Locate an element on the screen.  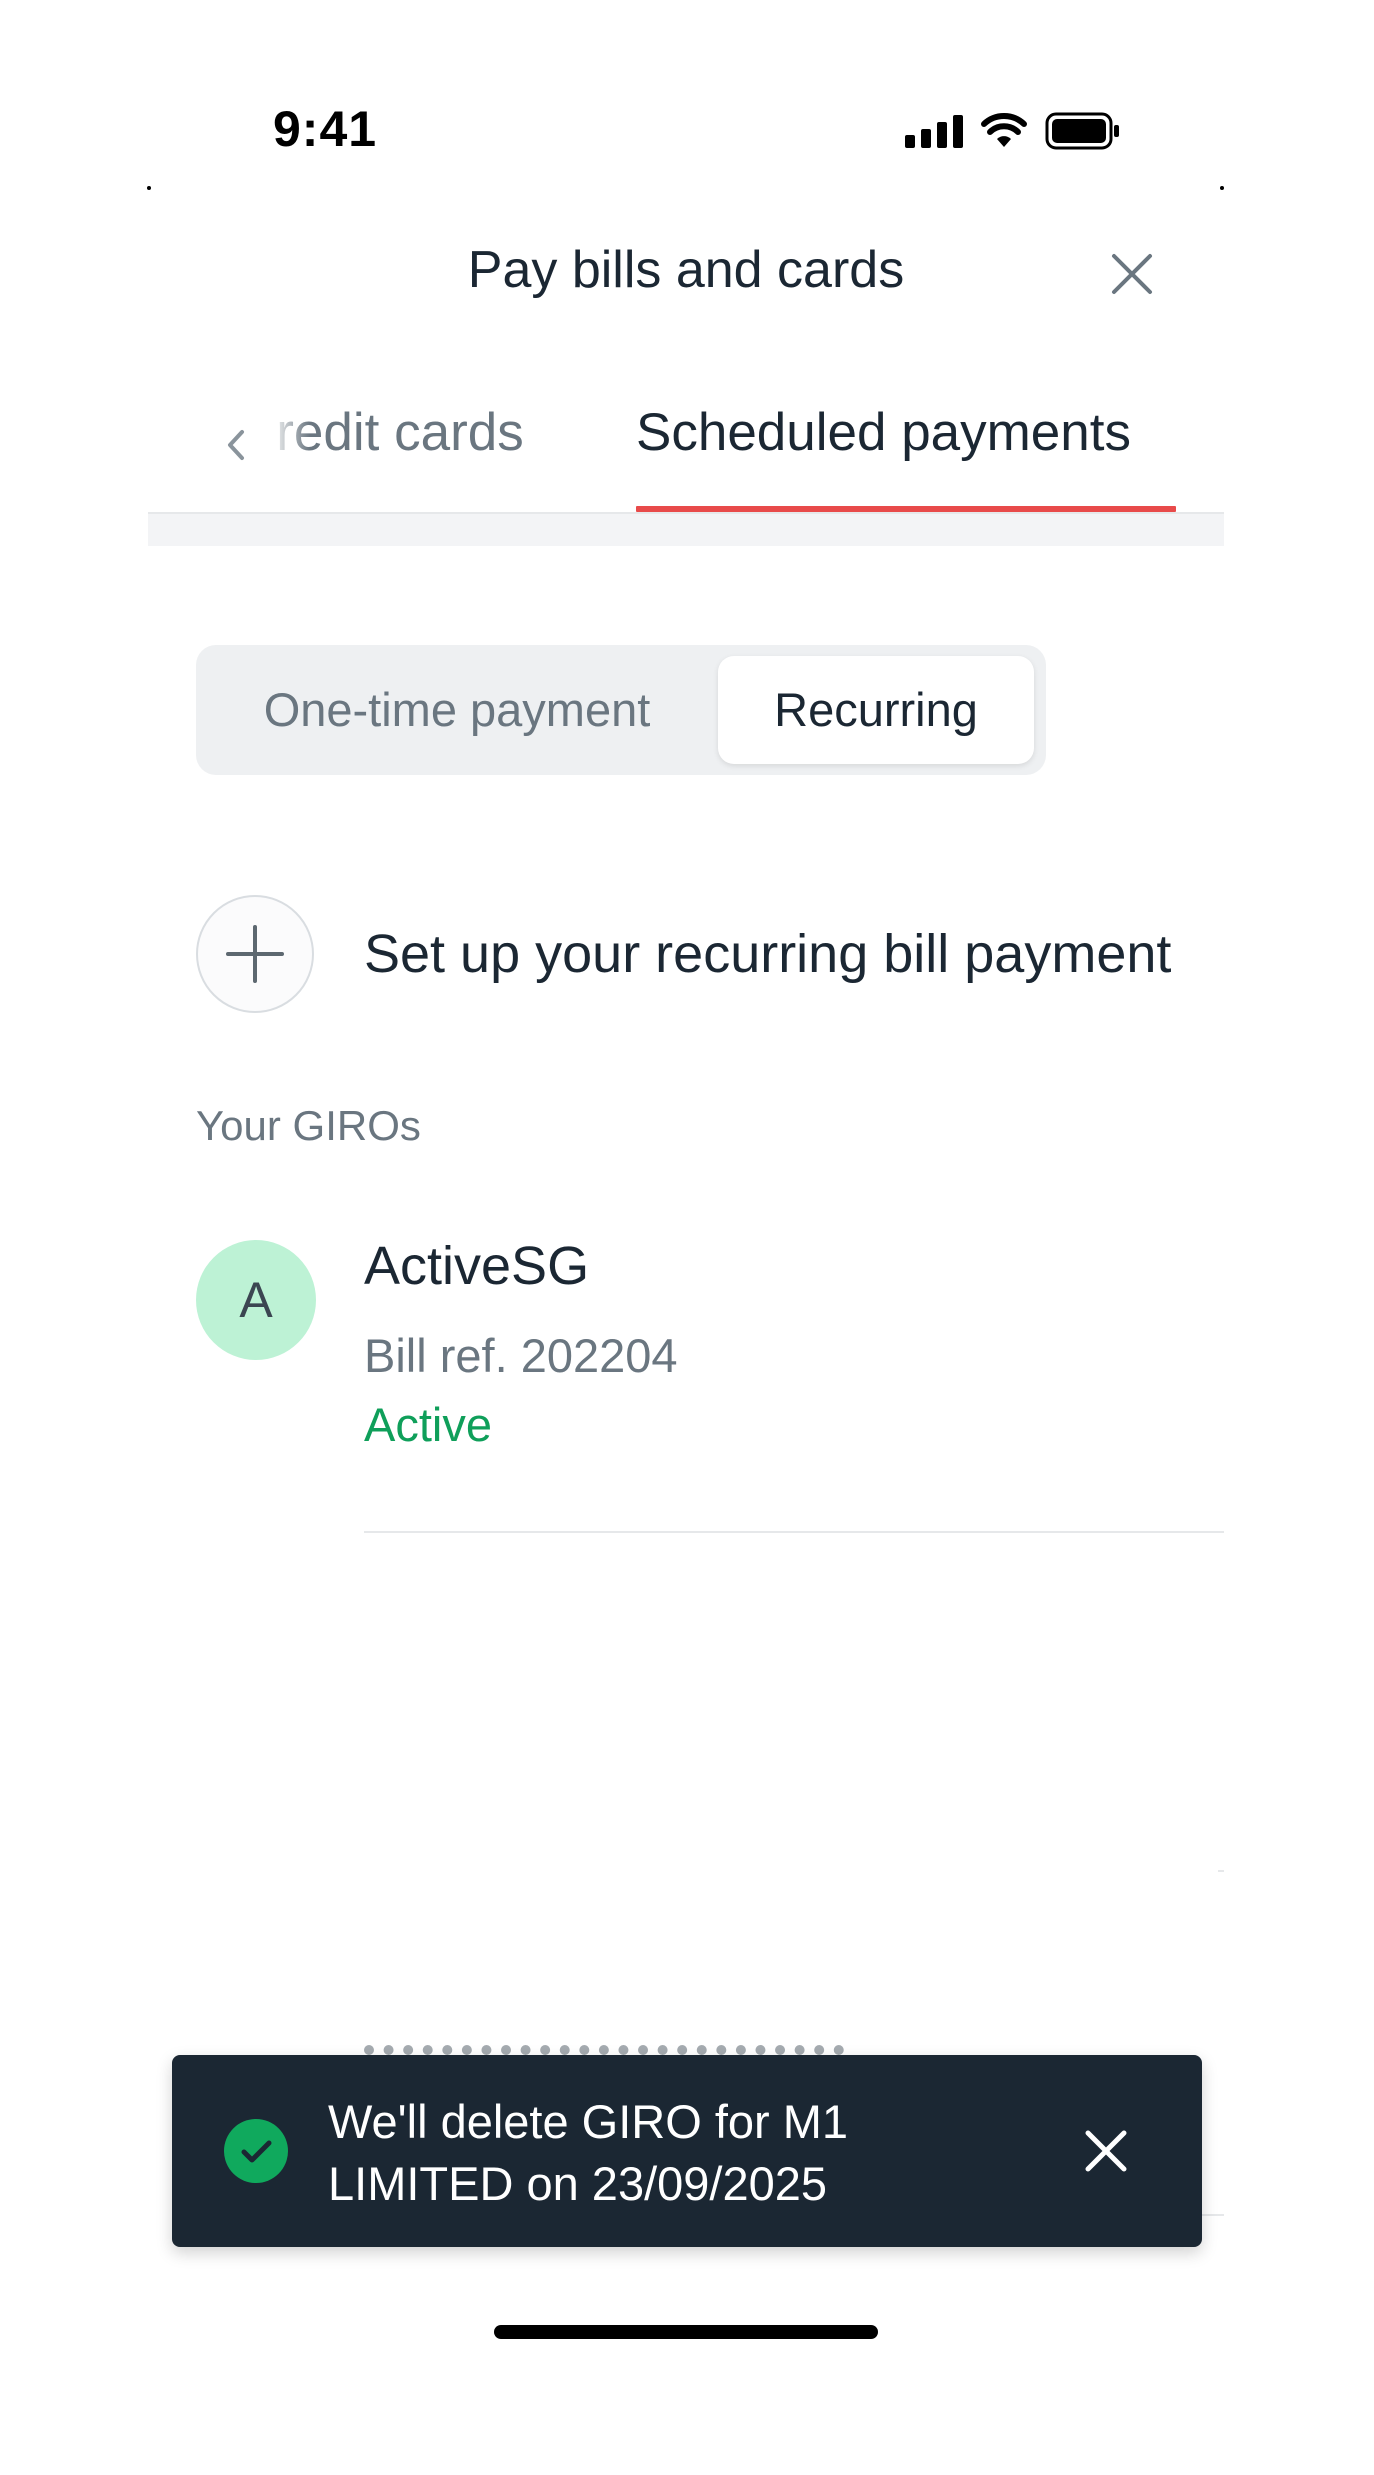
segment-recurring: Recurring is located at coordinates (876, 710).